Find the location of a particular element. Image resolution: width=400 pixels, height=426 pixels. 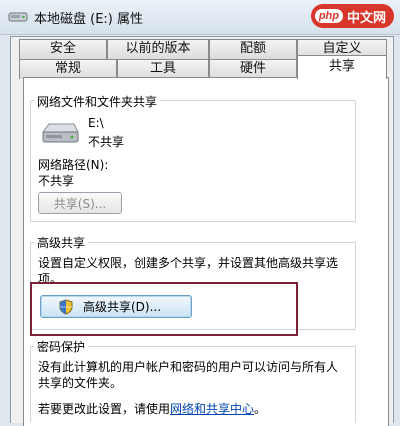

network-sharing-center-link: 网络和共享中心 is located at coordinates (212, 409).